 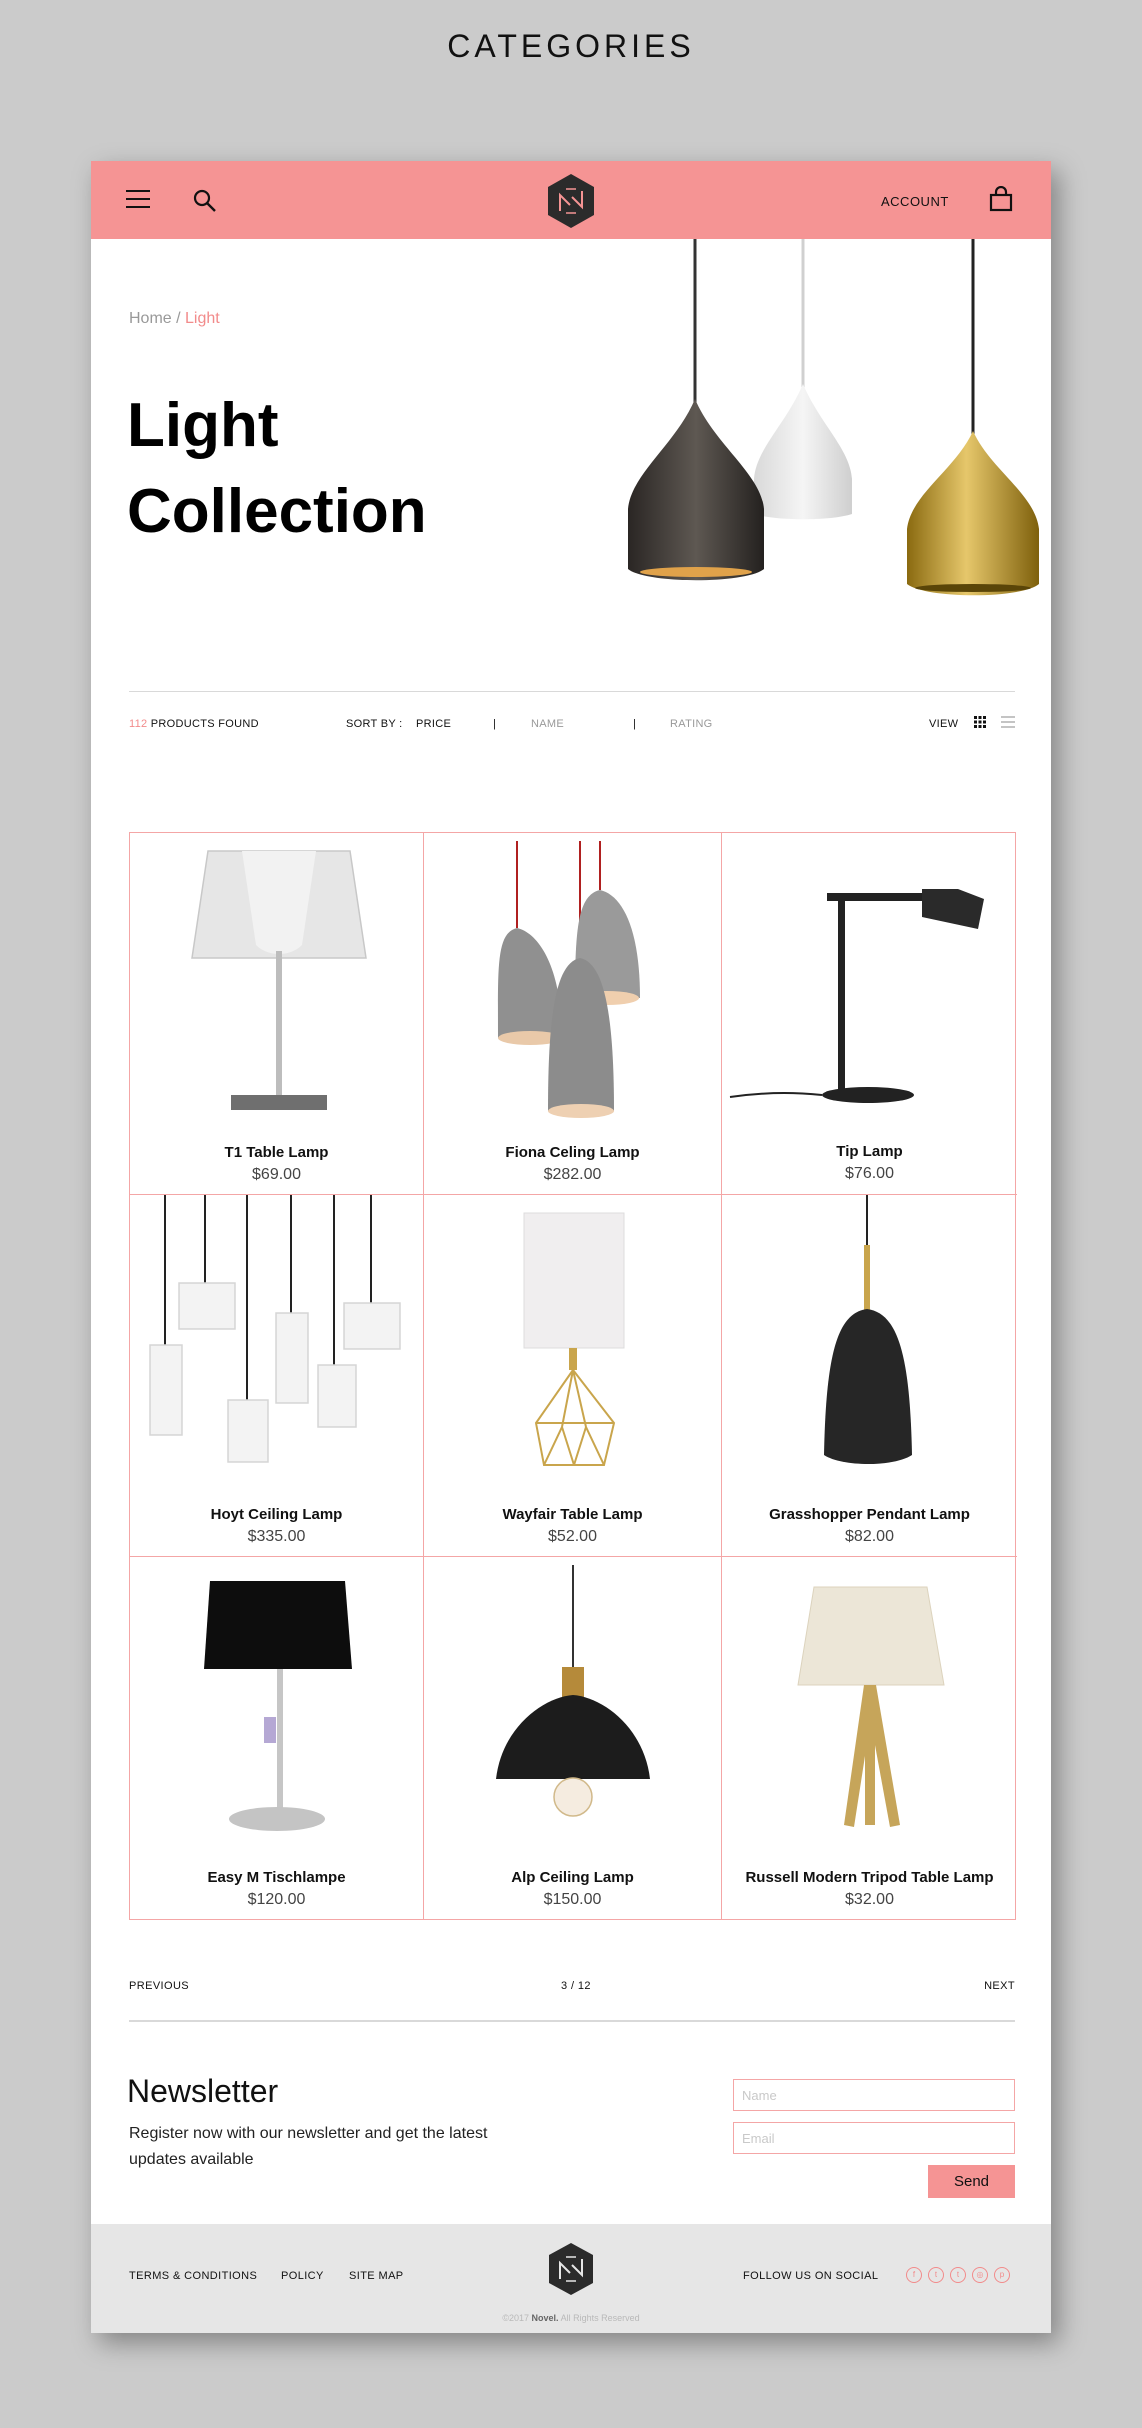 I want to click on product-card: Easy M Tischlampe $120.00, so click(x=277, y=1738).